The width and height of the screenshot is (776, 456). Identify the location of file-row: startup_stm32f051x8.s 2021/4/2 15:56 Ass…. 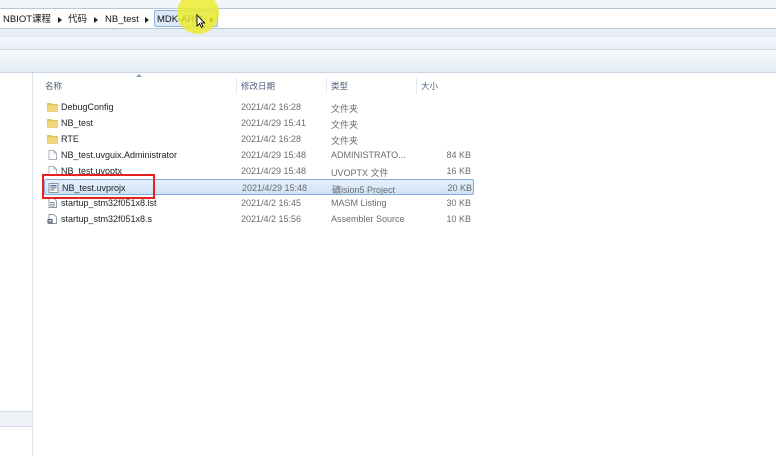
(259, 219).